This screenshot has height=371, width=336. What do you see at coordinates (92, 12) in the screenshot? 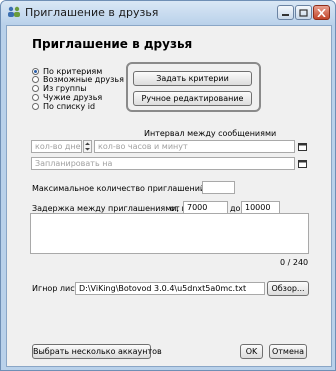
I see `window-title: Приглашение в друзья` at bounding box center [92, 12].